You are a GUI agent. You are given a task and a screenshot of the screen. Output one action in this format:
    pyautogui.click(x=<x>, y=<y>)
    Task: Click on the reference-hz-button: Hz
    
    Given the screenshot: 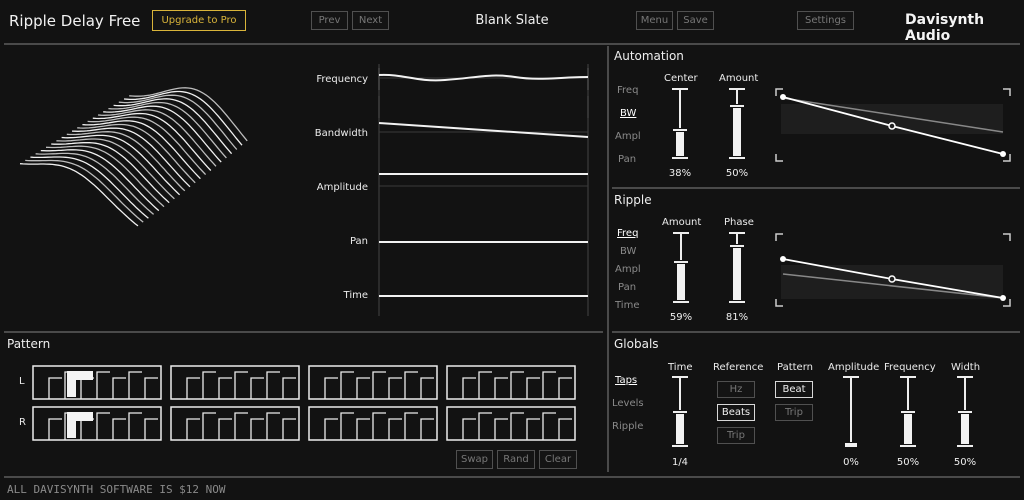 What is the action you would take?
    pyautogui.click(x=736, y=389)
    